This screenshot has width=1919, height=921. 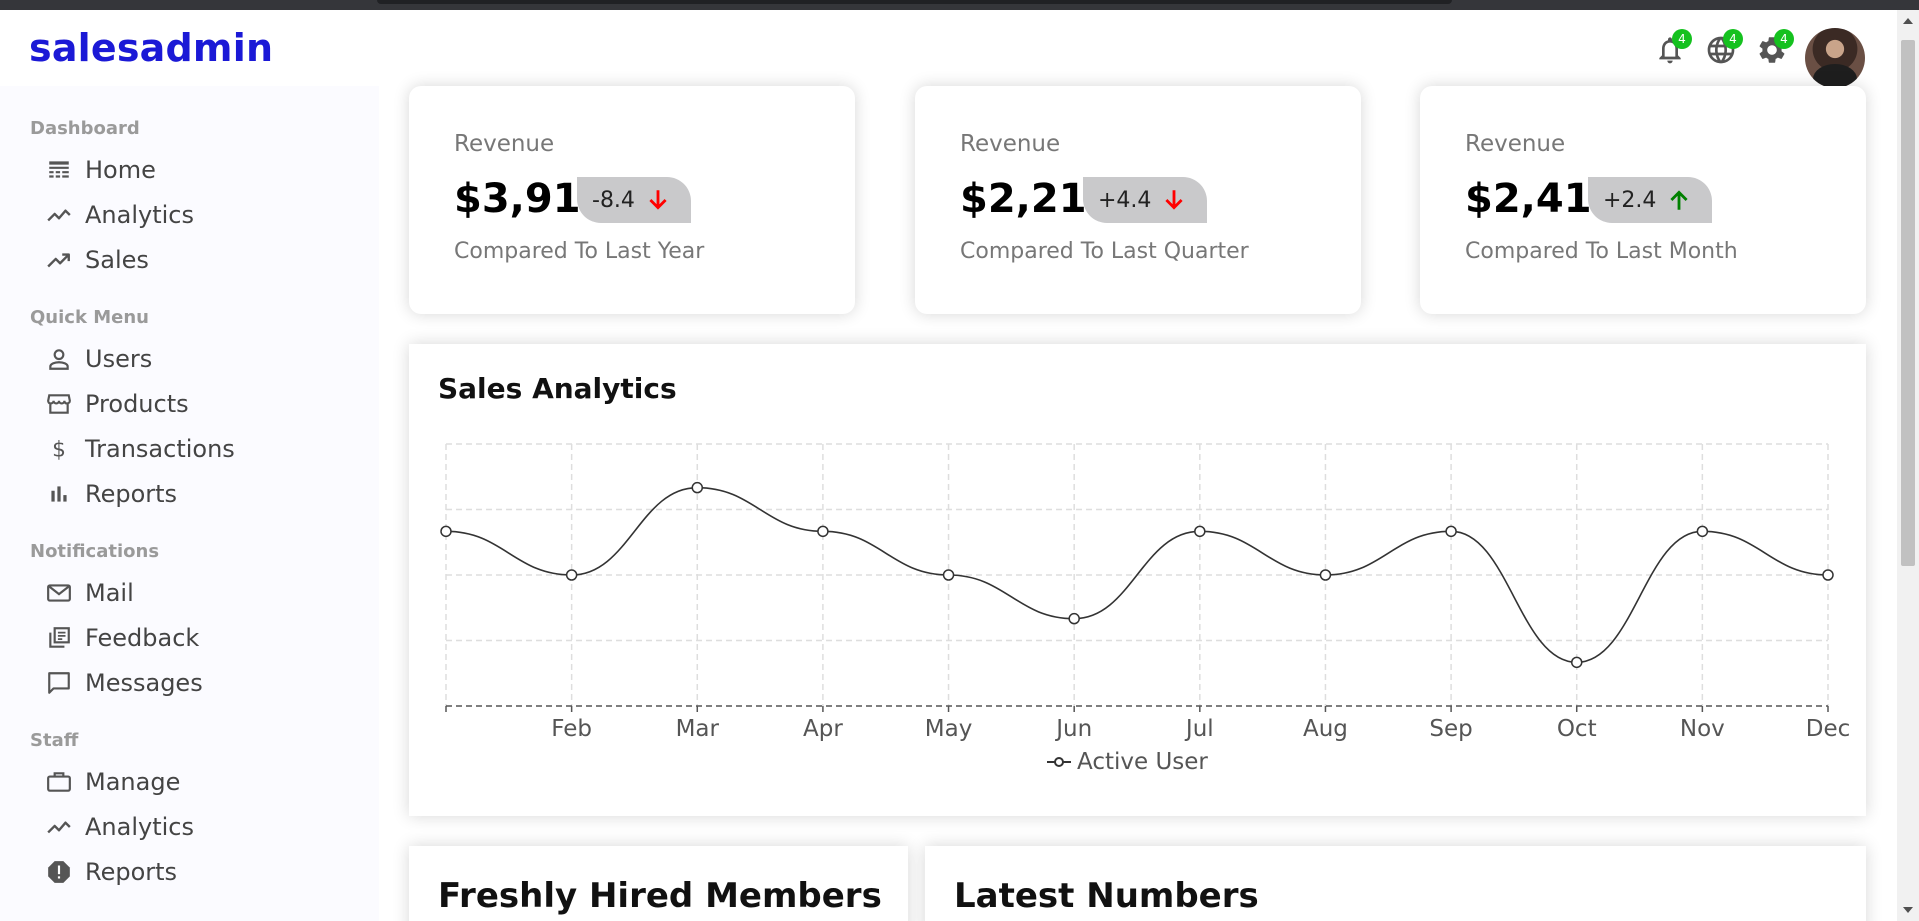 I want to click on browser-tab, so click(x=914, y=2).